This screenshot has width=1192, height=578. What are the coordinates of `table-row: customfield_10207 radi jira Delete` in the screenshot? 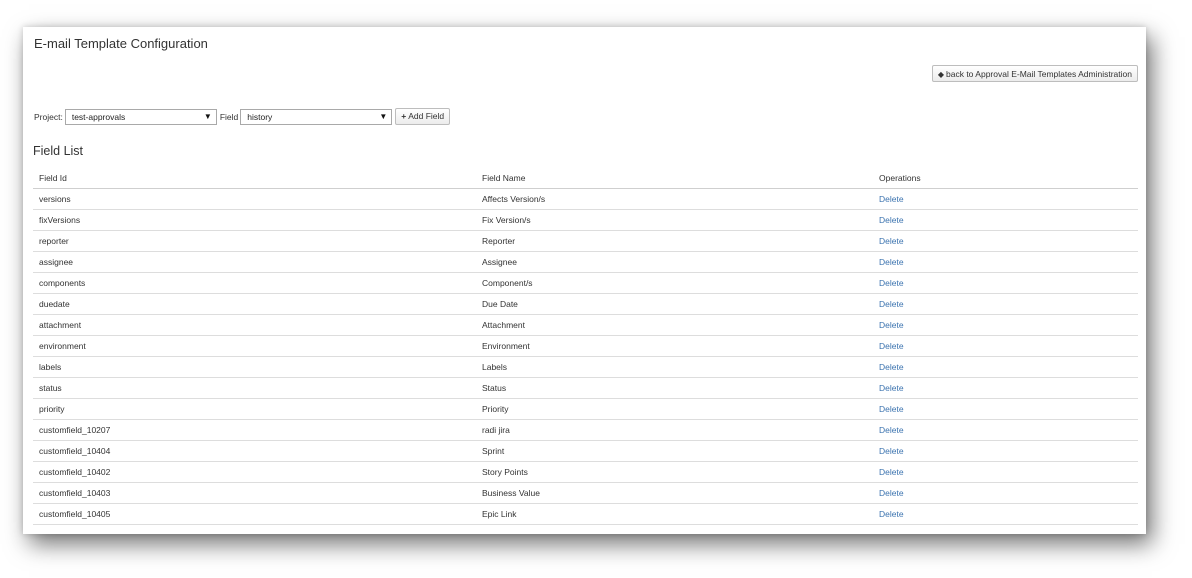 It's located at (585, 430).